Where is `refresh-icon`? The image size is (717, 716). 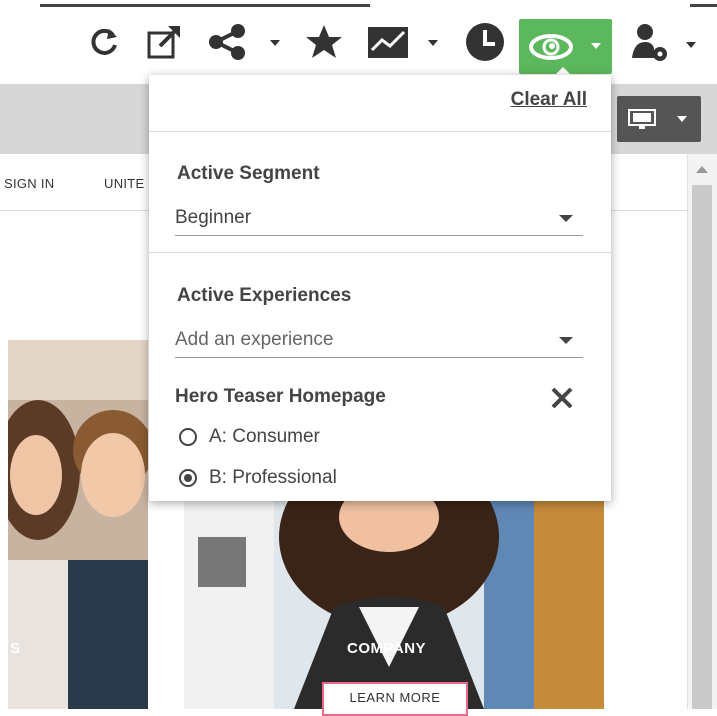 refresh-icon is located at coordinates (104, 42).